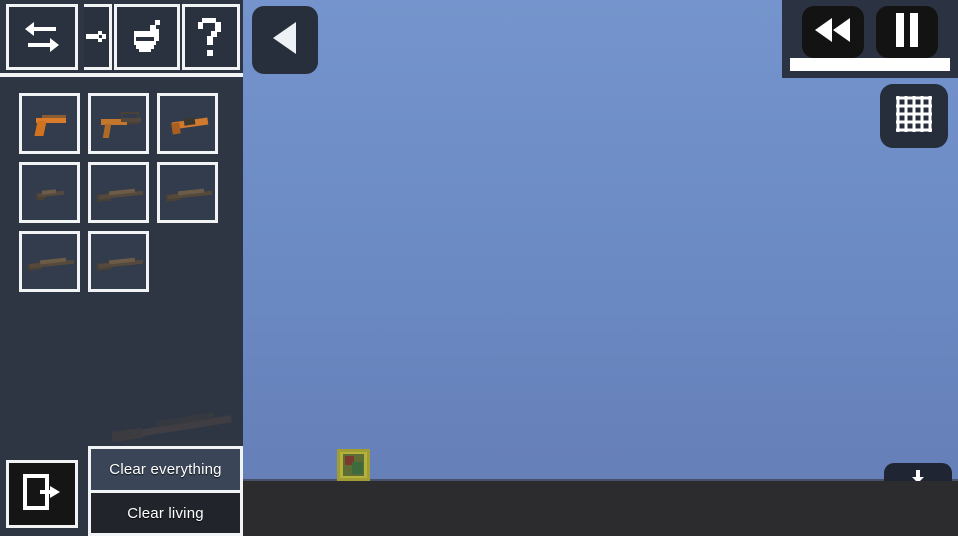 This screenshot has height=536, width=958. I want to click on clear-everything-button: Clear everything, so click(165, 471).